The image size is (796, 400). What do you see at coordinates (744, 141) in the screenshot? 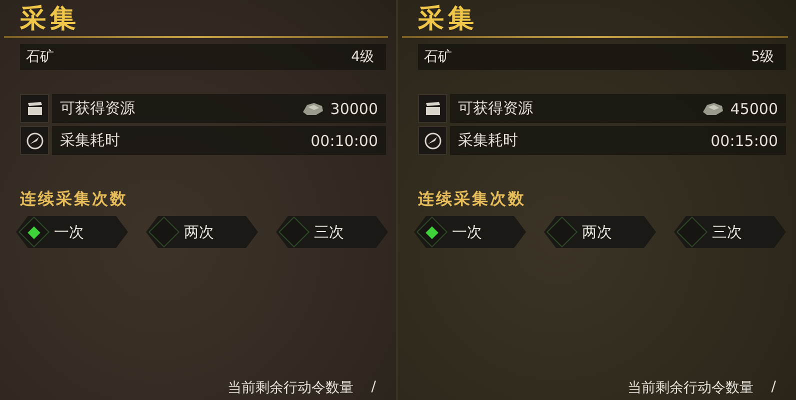
I see `stat-value: 00:15:00` at bounding box center [744, 141].